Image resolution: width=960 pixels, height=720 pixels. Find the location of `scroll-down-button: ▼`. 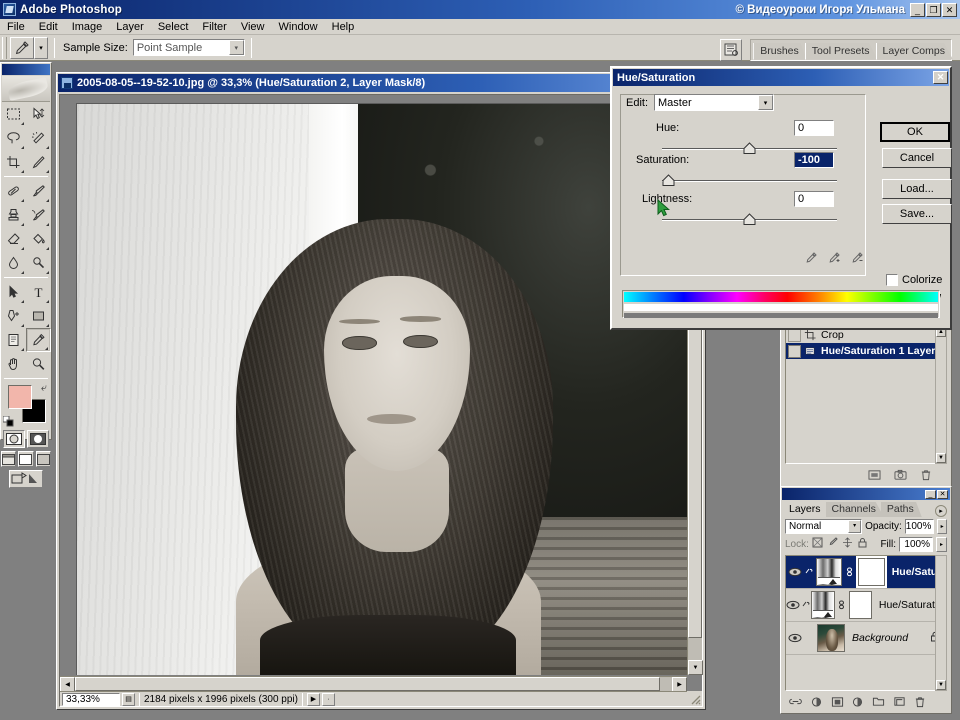

scroll-down-button: ▼ is located at coordinates (695, 667).